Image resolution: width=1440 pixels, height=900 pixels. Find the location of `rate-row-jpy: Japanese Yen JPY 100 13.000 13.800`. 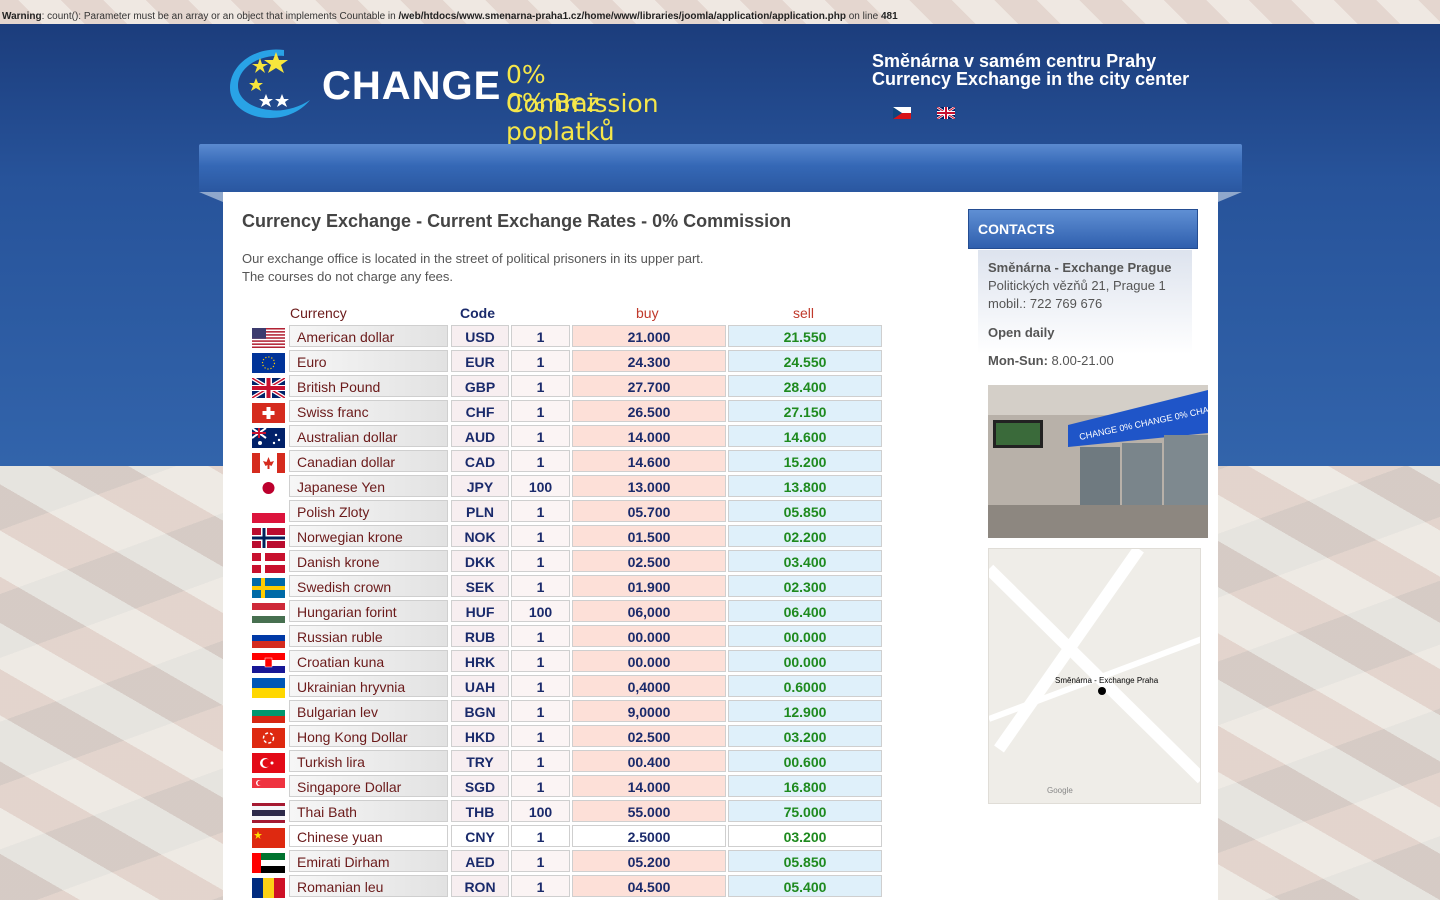

rate-row-jpy: Japanese Yen JPY 100 13.000 13.800 is located at coordinates (572, 487).